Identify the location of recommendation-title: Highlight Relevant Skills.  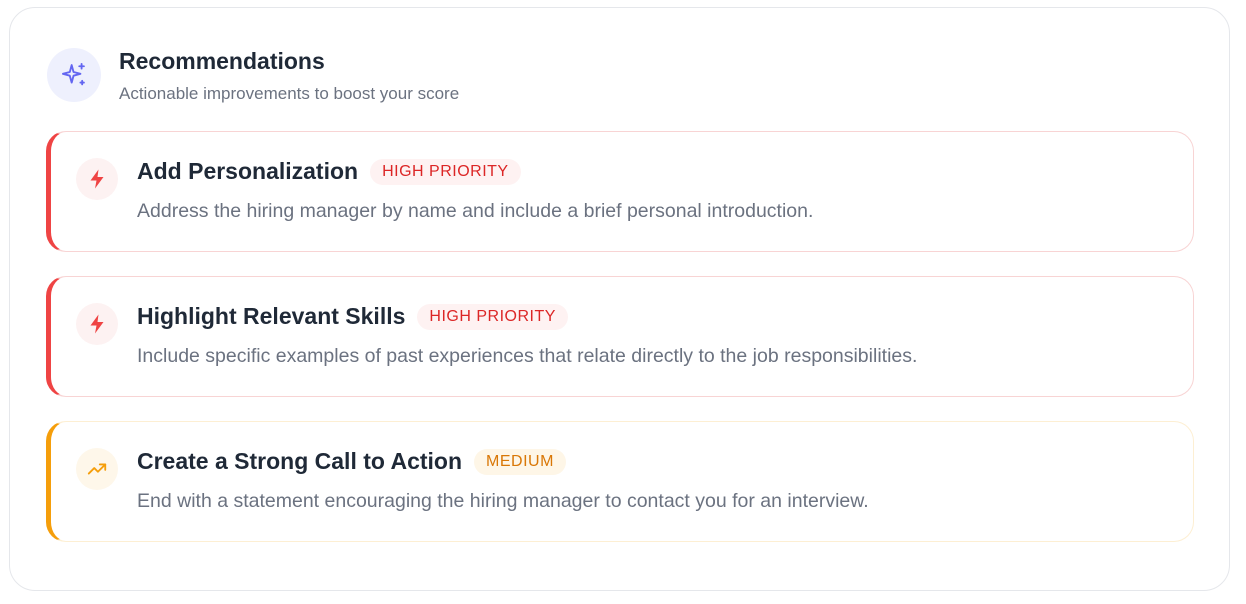
(271, 316).